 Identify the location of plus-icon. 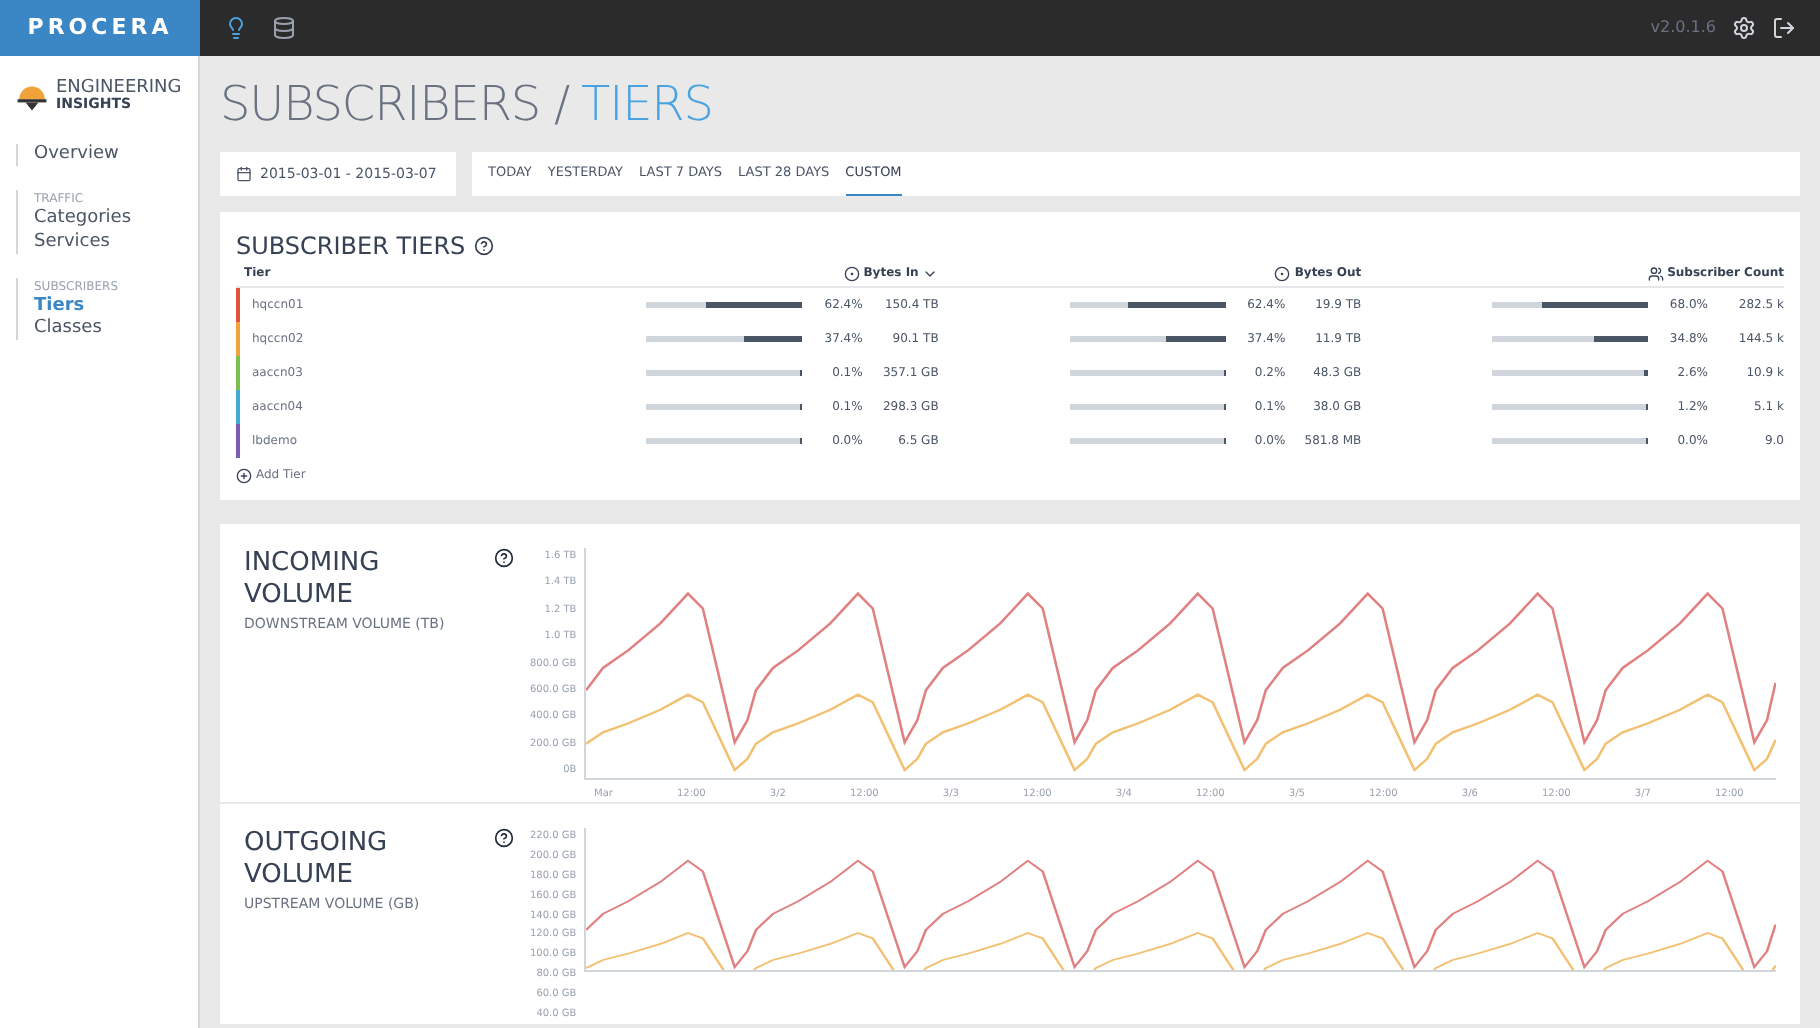
(244, 475).